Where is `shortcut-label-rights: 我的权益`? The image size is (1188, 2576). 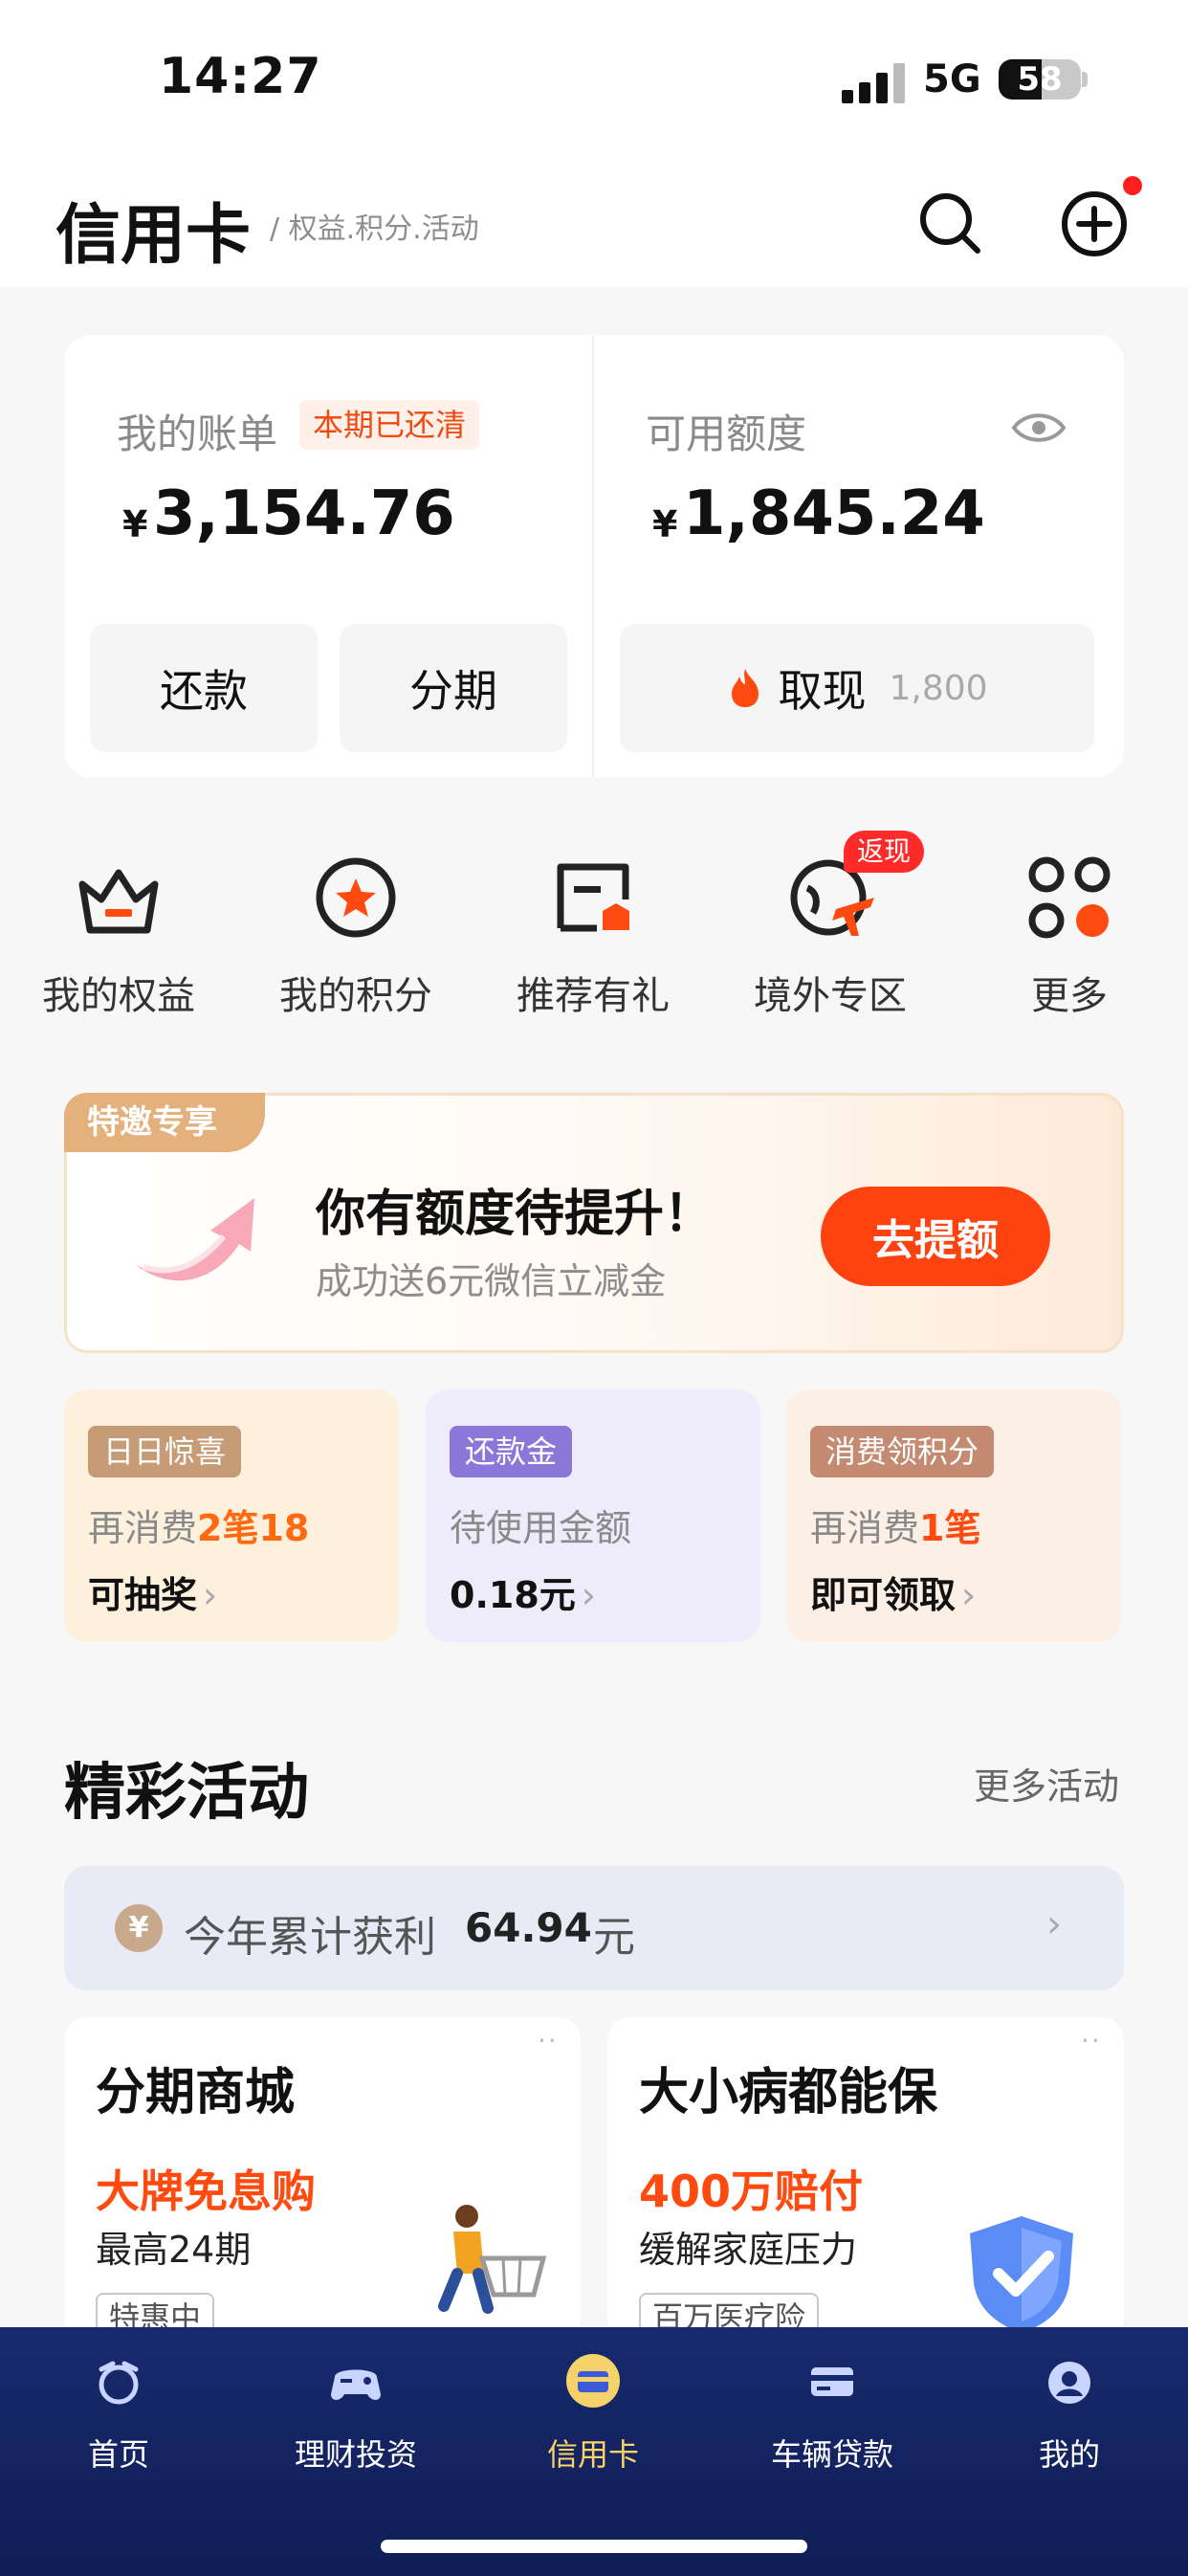 shortcut-label-rights: 我的权益 is located at coordinates (118, 992).